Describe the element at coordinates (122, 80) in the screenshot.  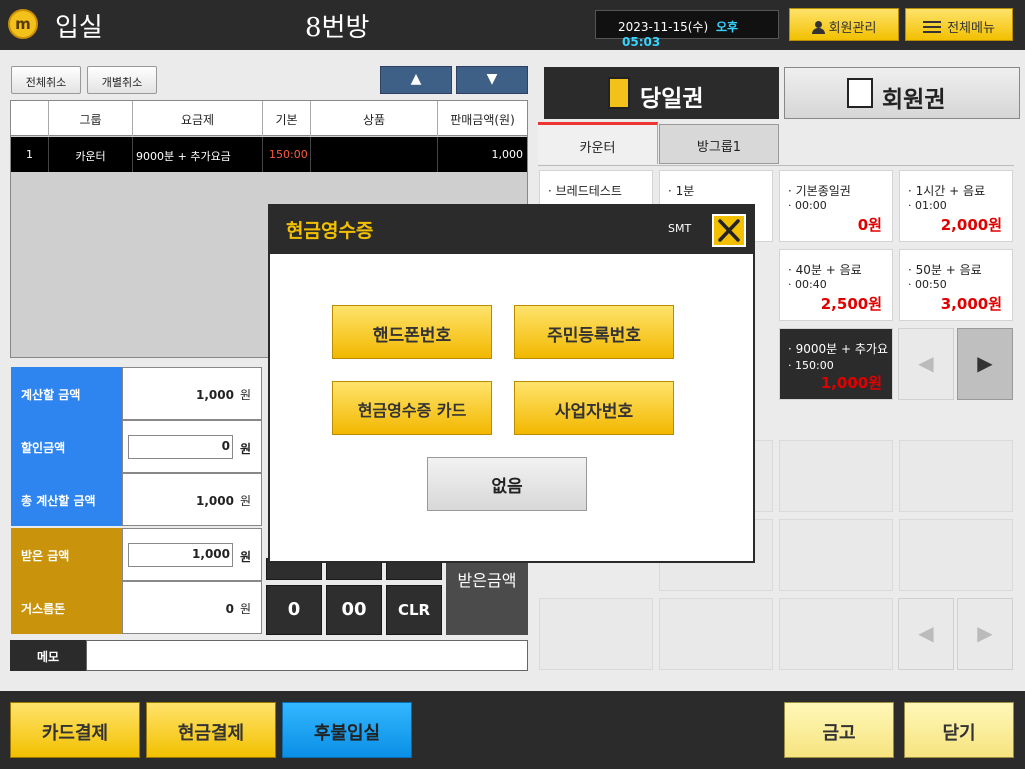
I see `cancel-item-button: 개별취소` at that location.